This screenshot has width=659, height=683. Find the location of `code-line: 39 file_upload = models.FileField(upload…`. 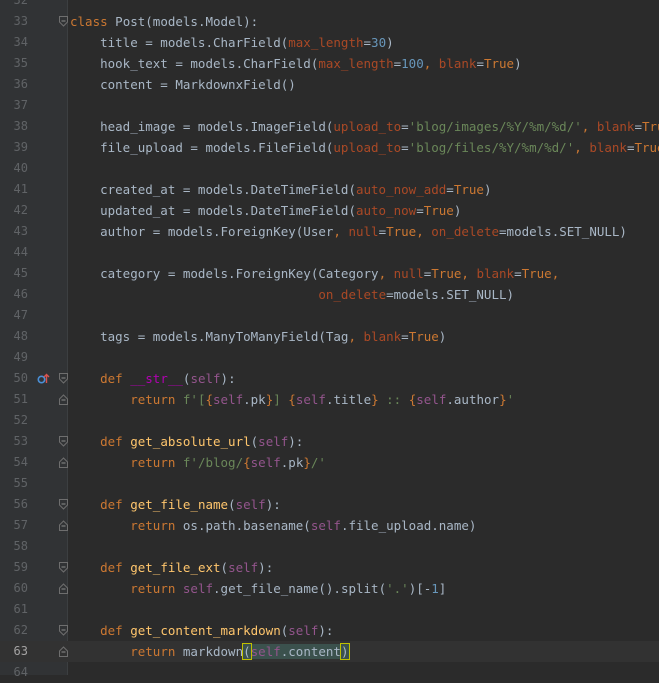

code-line: 39 file_upload = models.FileField(upload… is located at coordinates (329, 147).